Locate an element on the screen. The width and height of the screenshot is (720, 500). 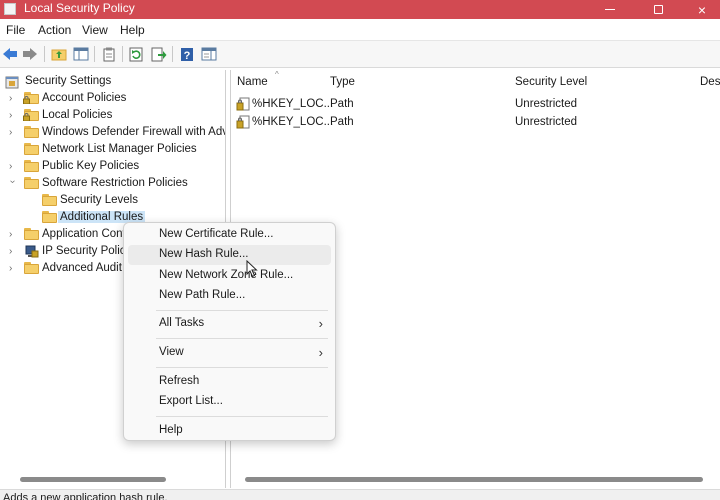
show-hide-action-pane-button is located at coordinates (209, 54).